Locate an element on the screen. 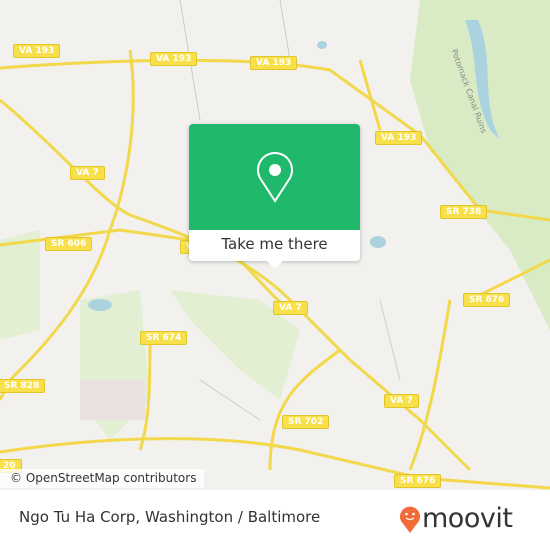 Image resolution: width=550 pixels, height=550 pixels. attribution: © OpenStreetMap contributors is located at coordinates (102, 478).